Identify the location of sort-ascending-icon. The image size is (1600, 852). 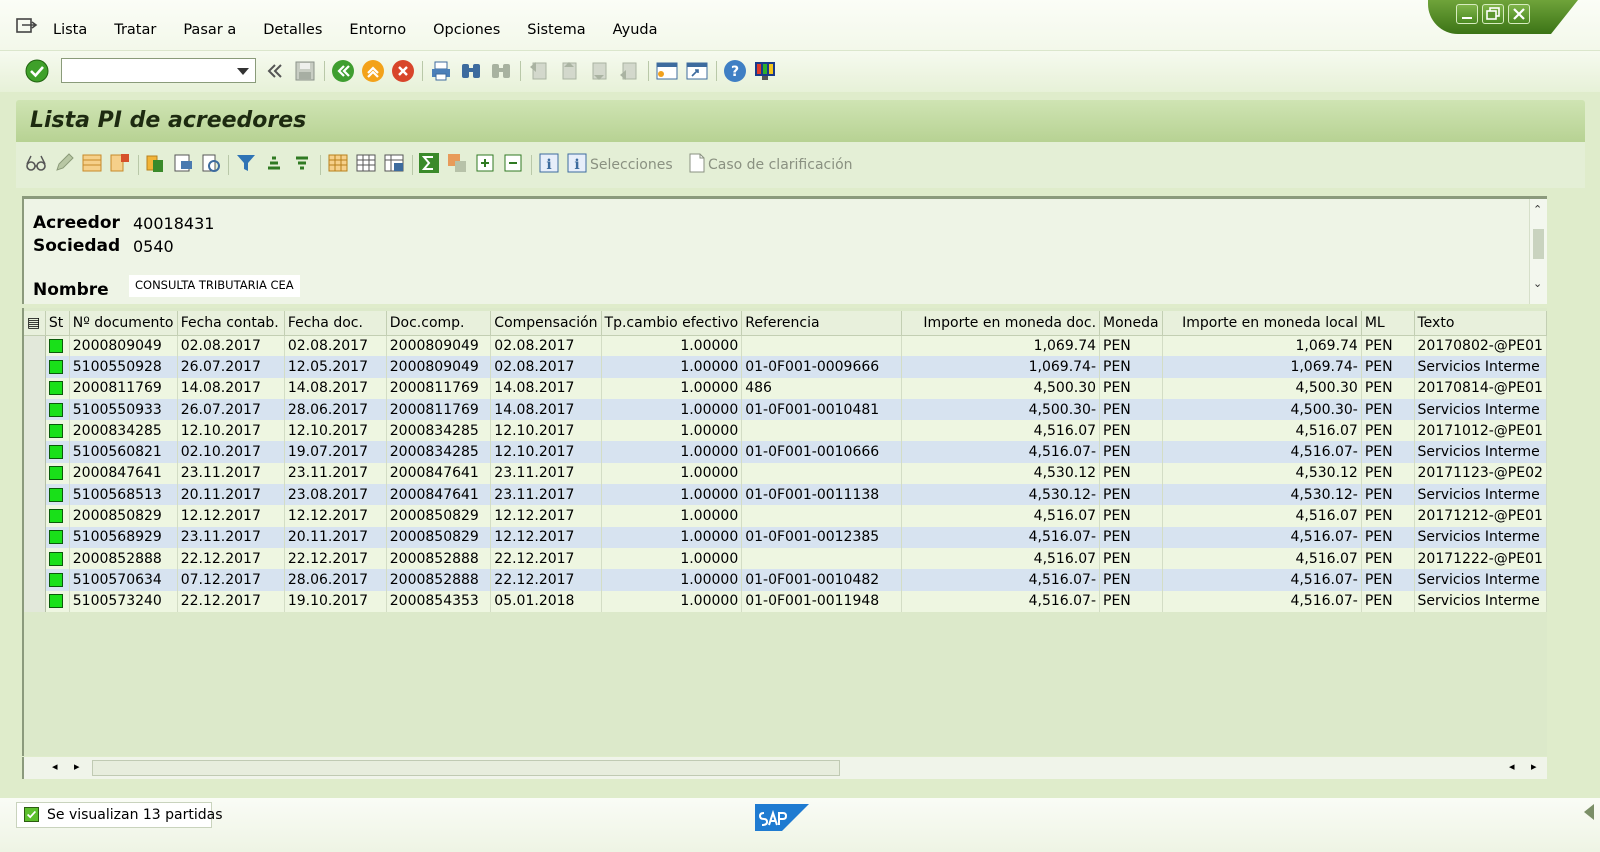
(274, 163).